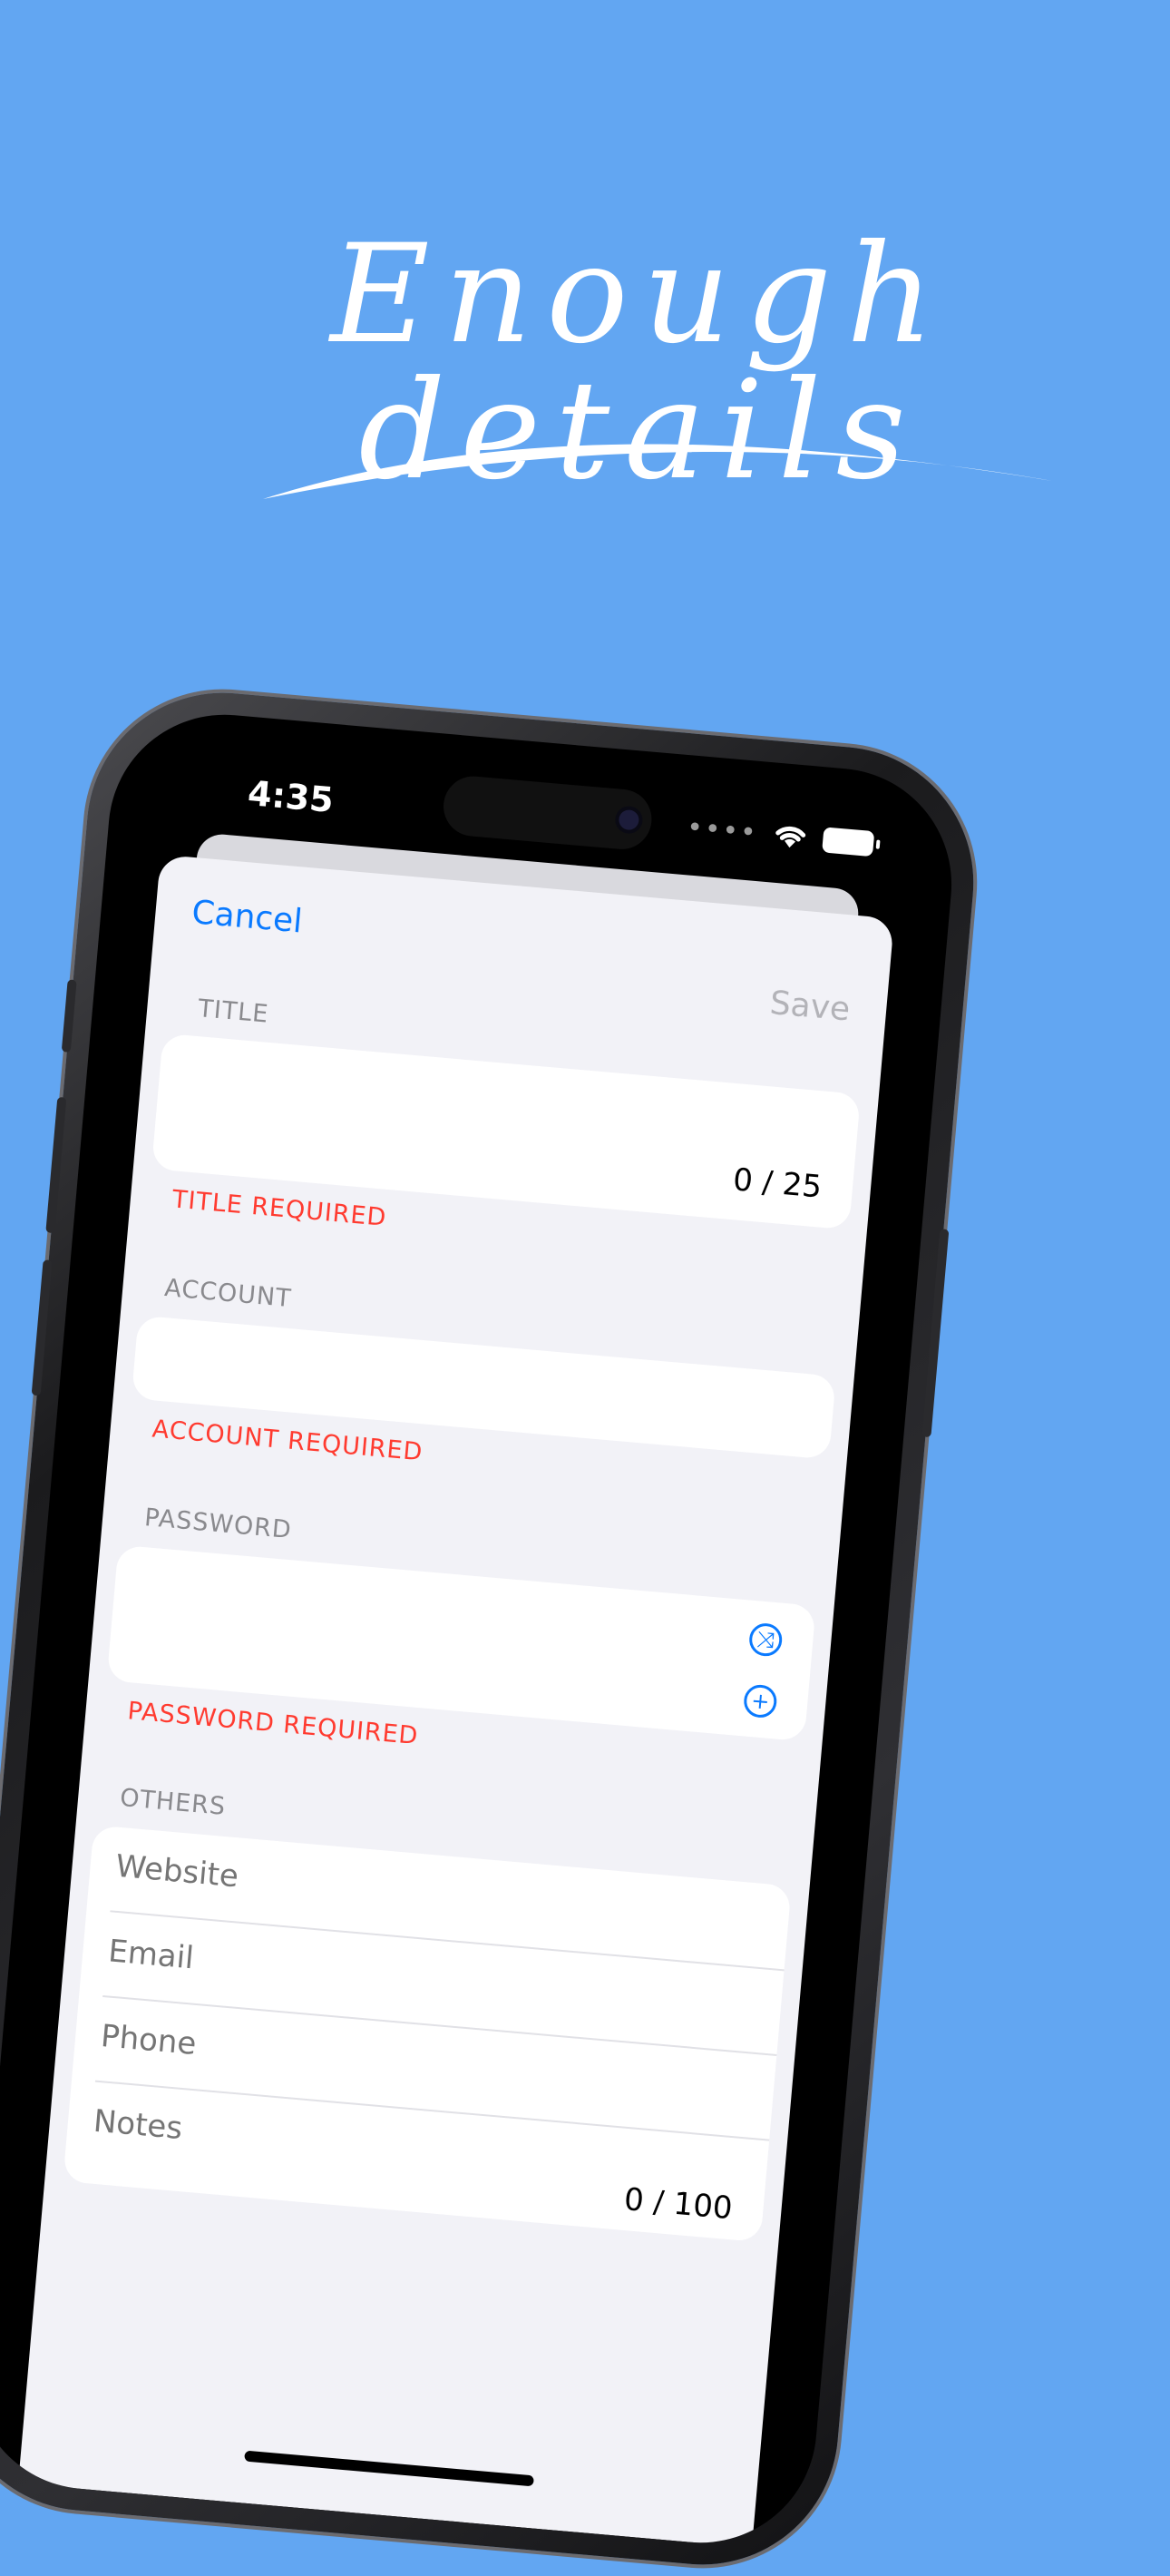 The height and width of the screenshot is (2576, 1170). What do you see at coordinates (217, 1524) in the screenshot?
I see `password-label: PASSWORD` at bounding box center [217, 1524].